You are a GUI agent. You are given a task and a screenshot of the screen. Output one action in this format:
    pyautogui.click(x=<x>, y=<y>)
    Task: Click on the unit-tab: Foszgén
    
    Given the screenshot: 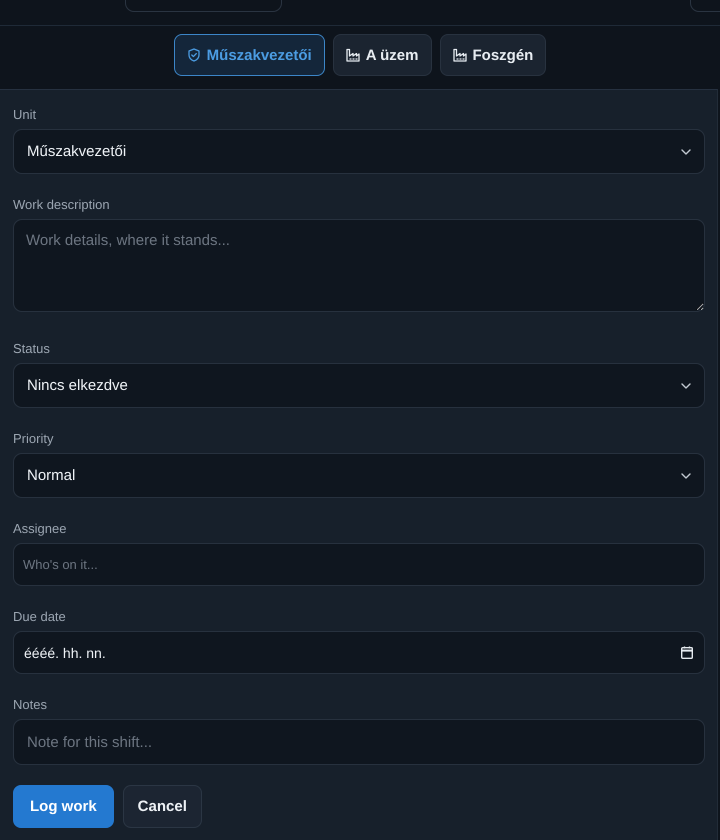 What is the action you would take?
    pyautogui.click(x=493, y=55)
    